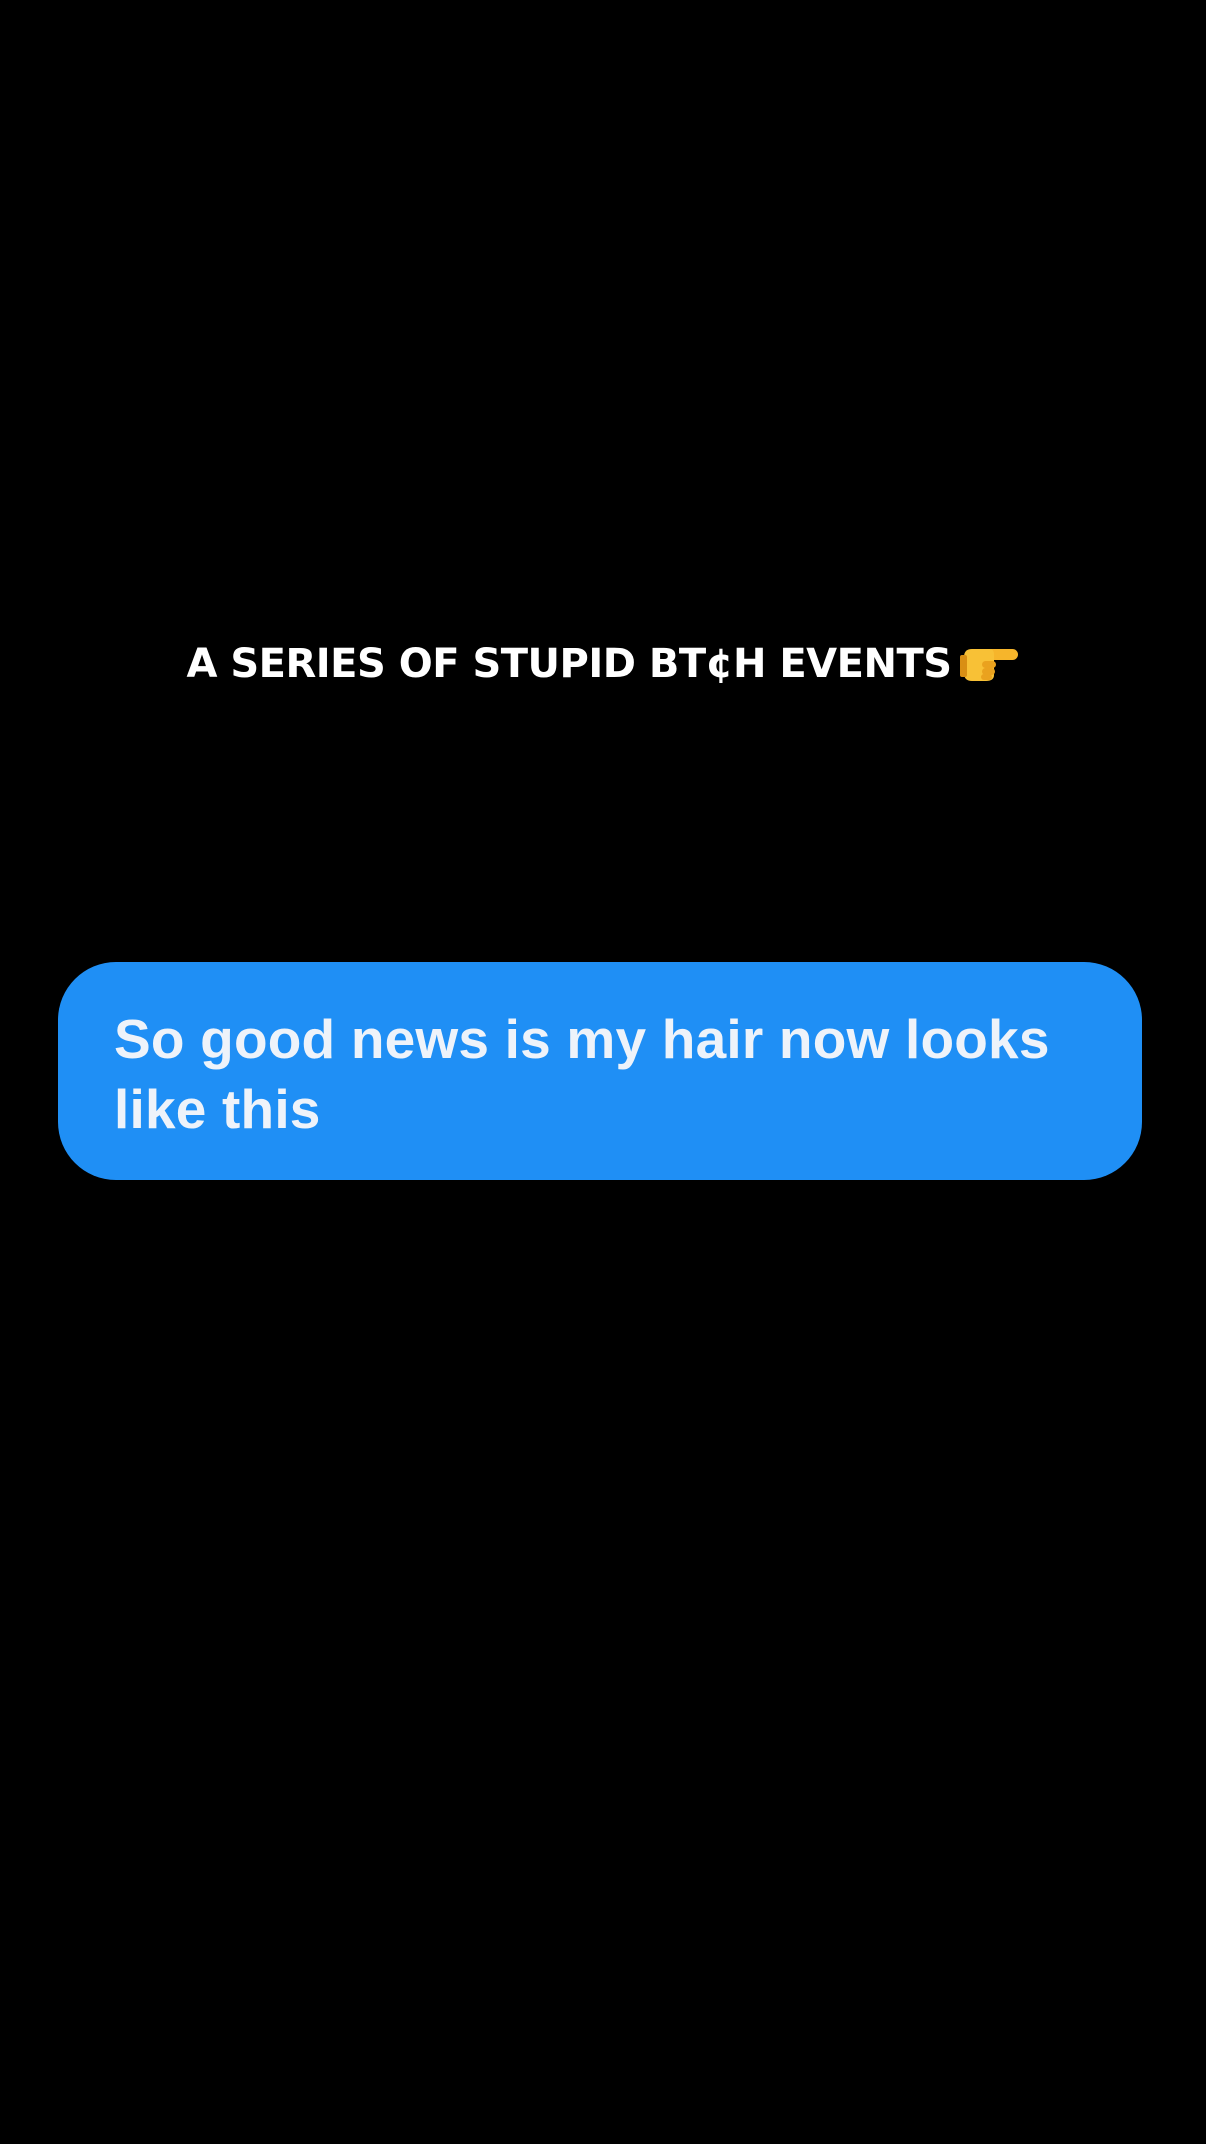 The width and height of the screenshot is (1206, 2144). What do you see at coordinates (569, 664) in the screenshot?
I see `caption-text: A SERIES OF STUPID BT¢H EVENTS` at bounding box center [569, 664].